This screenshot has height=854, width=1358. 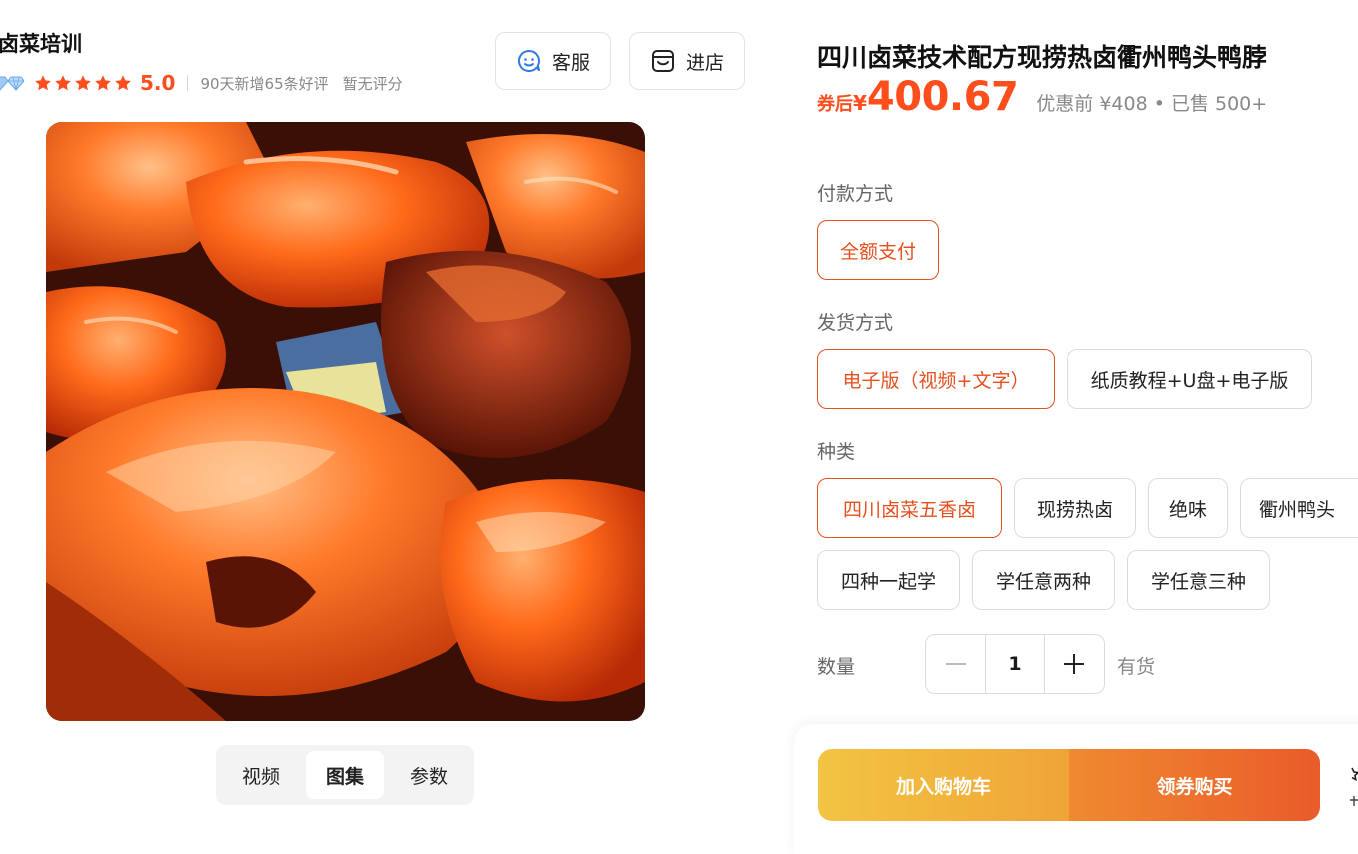 What do you see at coordinates (158, 83) in the screenshot?
I see `shop-score: 5.0` at bounding box center [158, 83].